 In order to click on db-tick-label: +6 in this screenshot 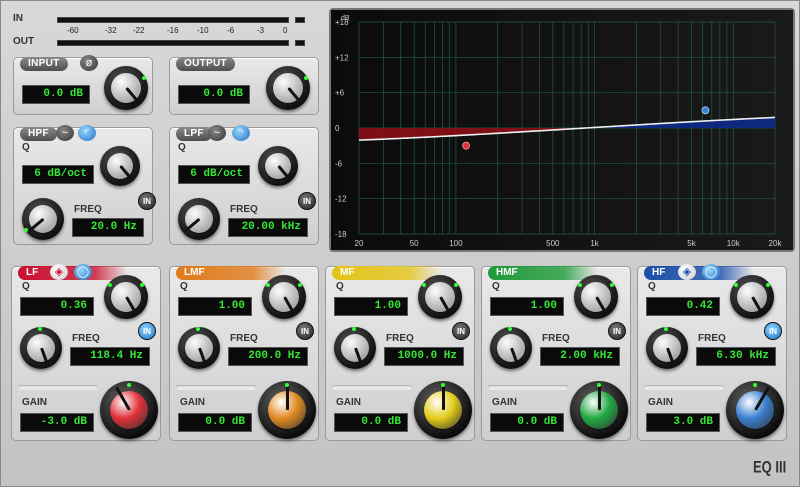, I will do `click(340, 93)`.